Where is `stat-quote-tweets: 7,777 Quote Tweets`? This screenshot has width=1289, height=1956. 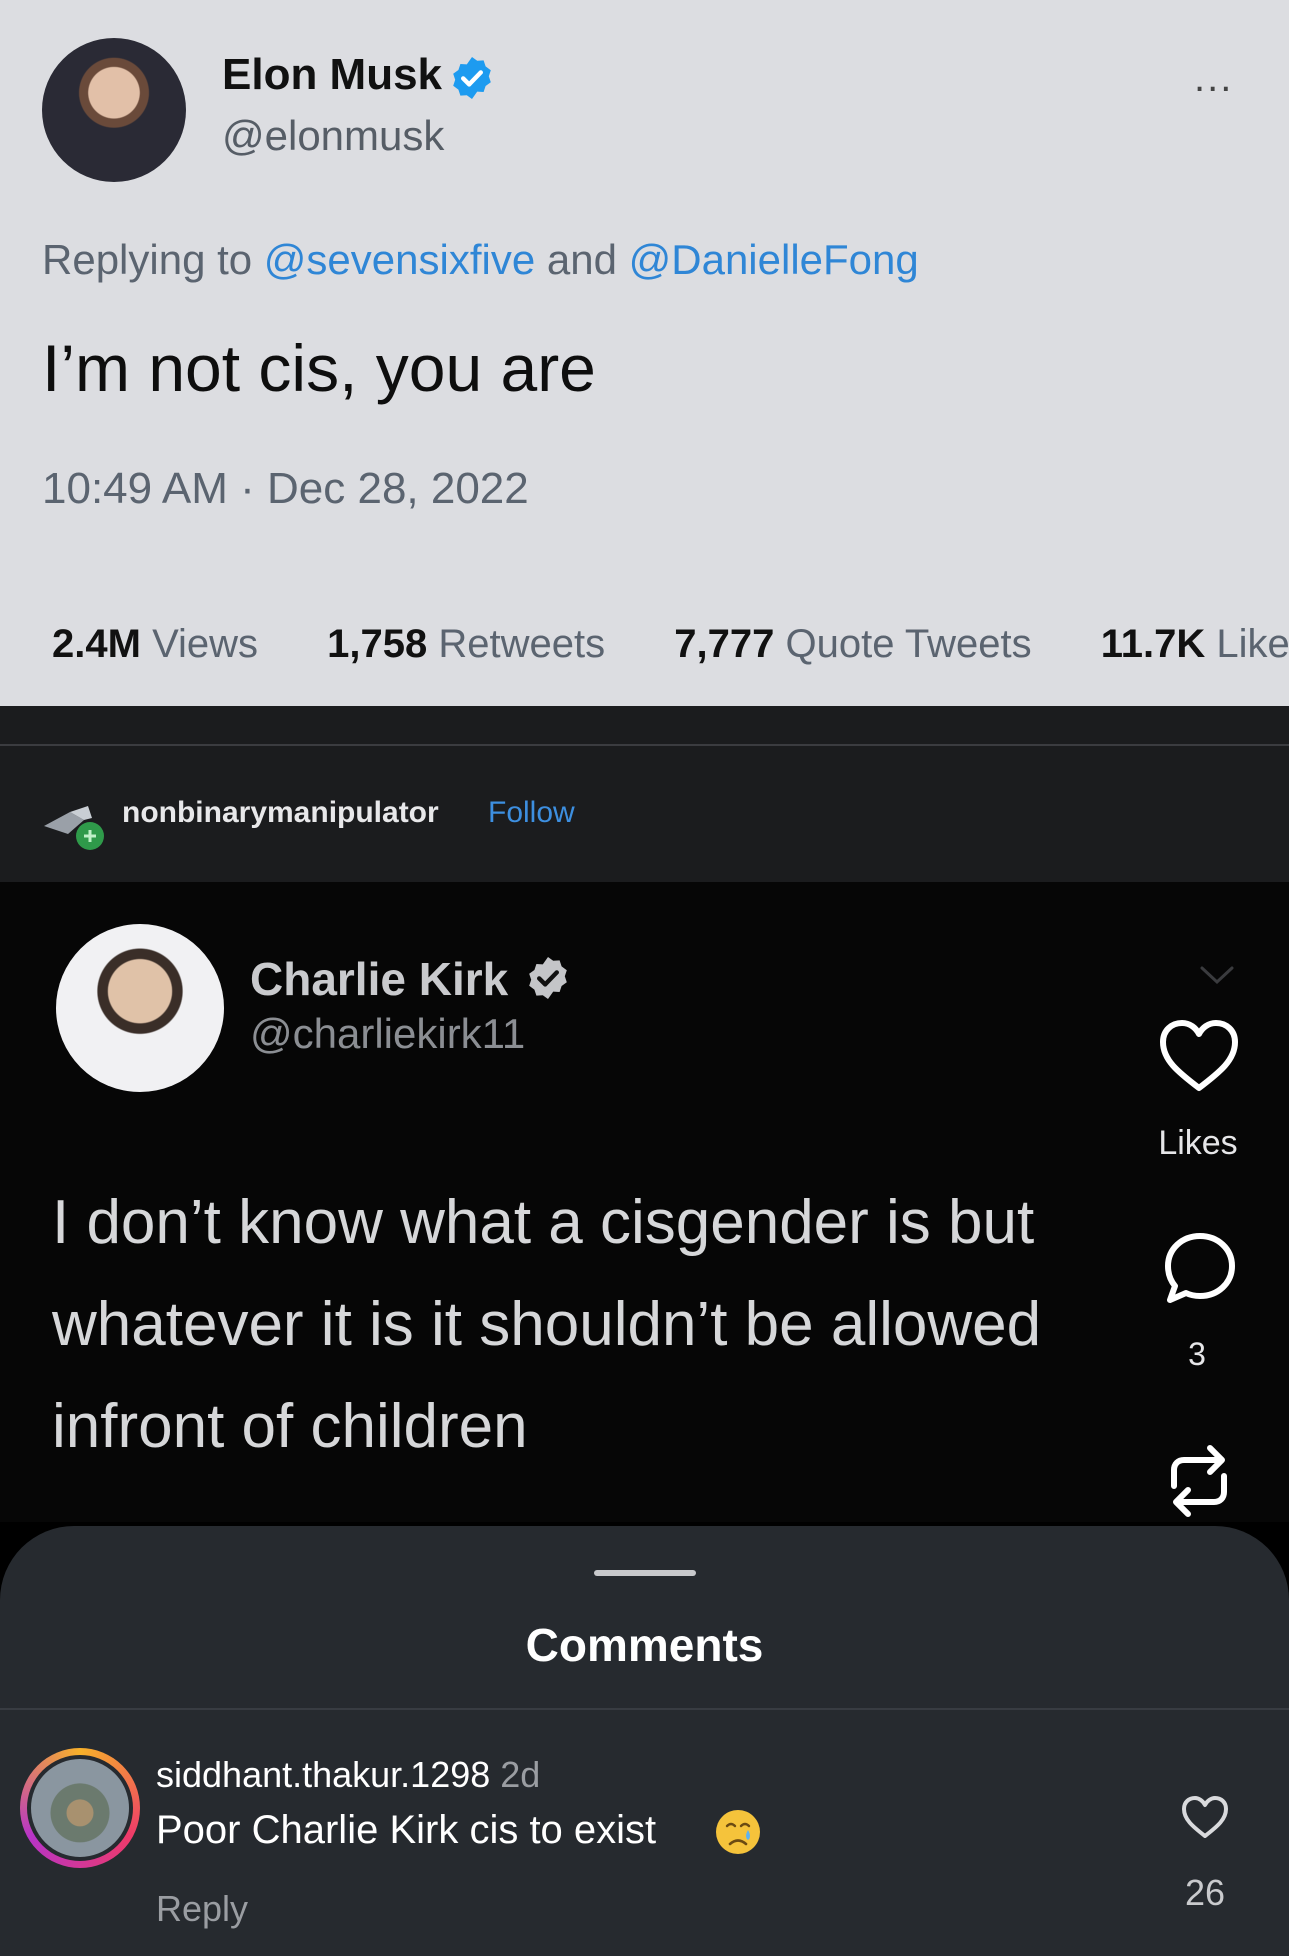 stat-quote-tweets: 7,777 Quote Tweets is located at coordinates (852, 644).